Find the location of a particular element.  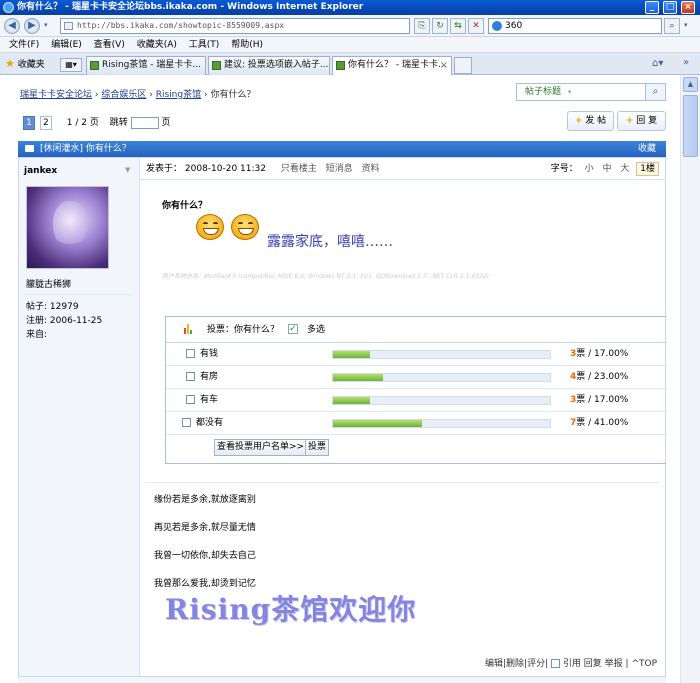

font-medium-link: 中 is located at coordinates (606, 169).